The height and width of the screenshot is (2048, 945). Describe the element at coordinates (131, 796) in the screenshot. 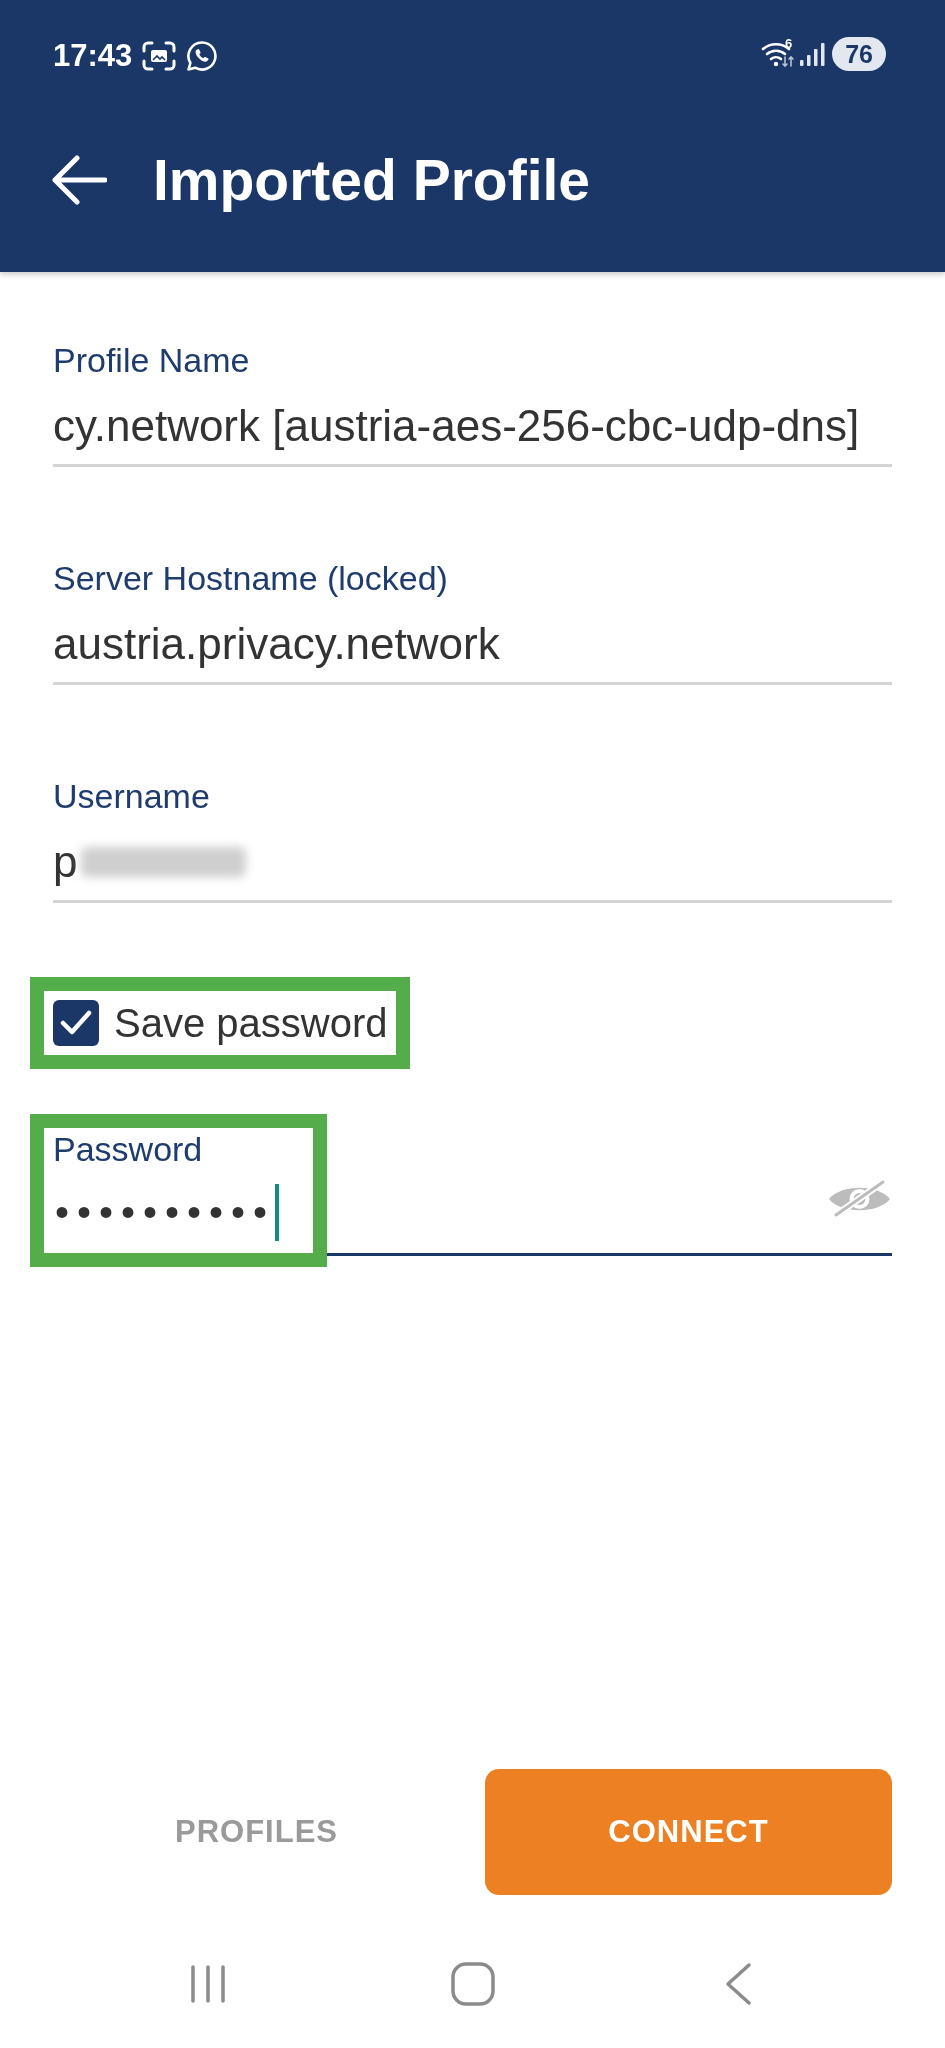

I see `field-label: Username` at that location.